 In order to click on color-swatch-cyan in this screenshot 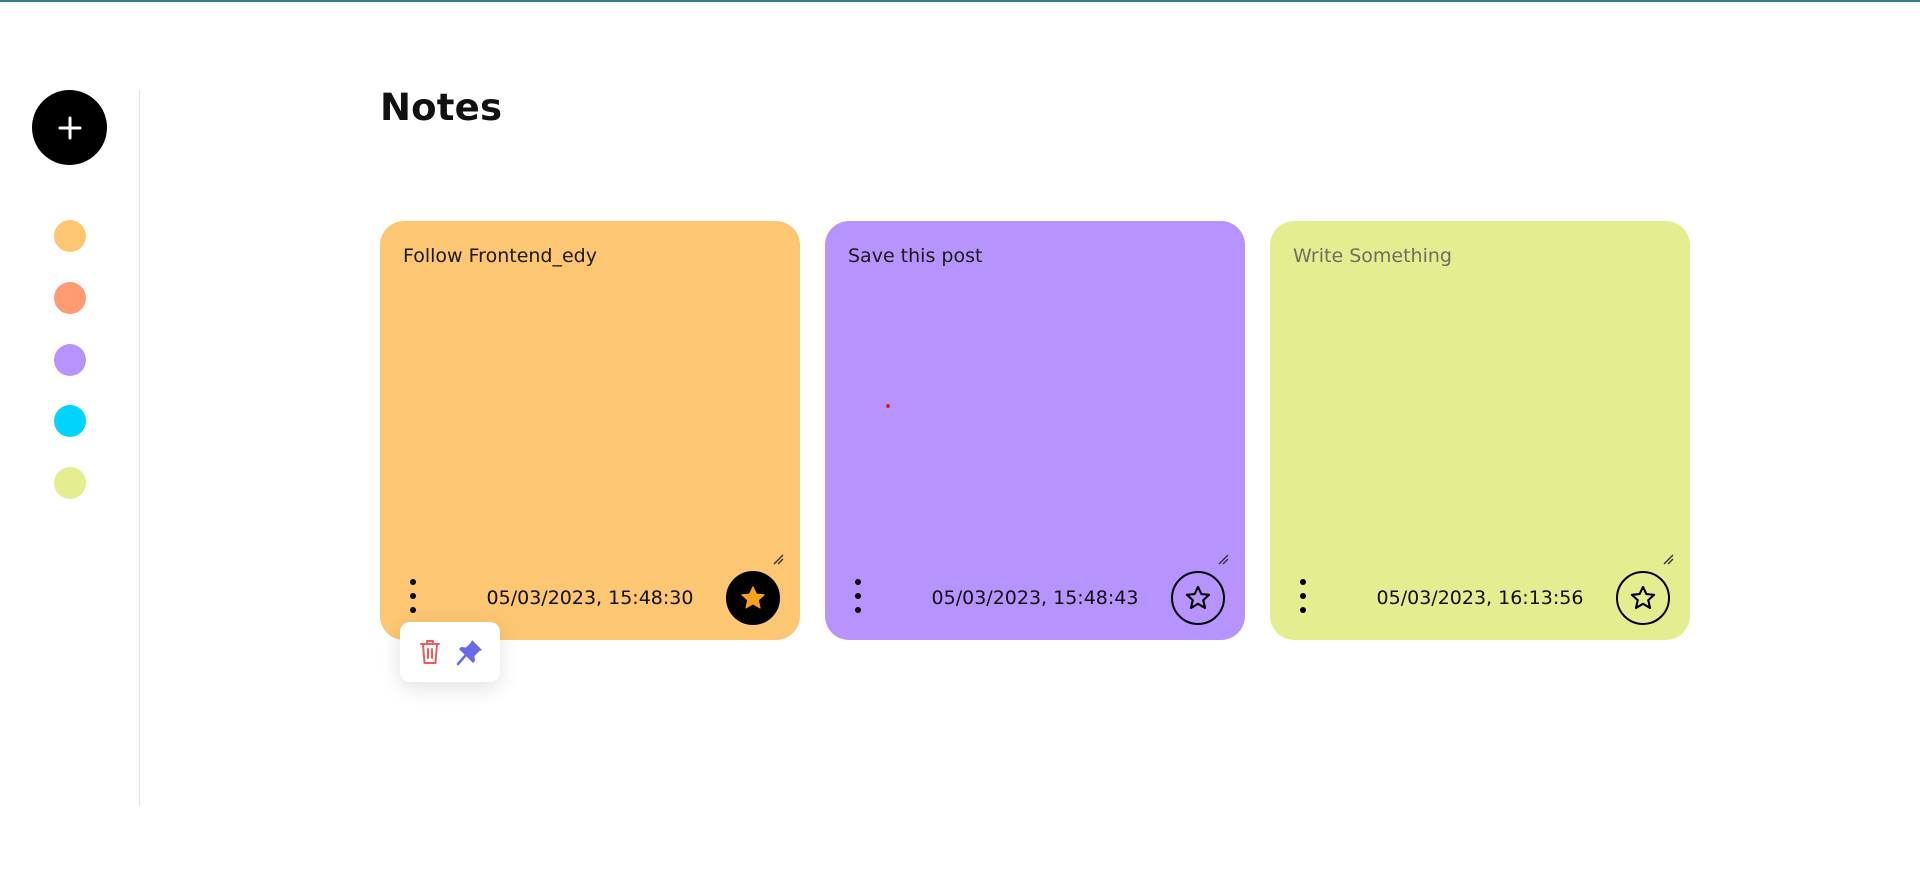, I will do `click(70, 421)`.